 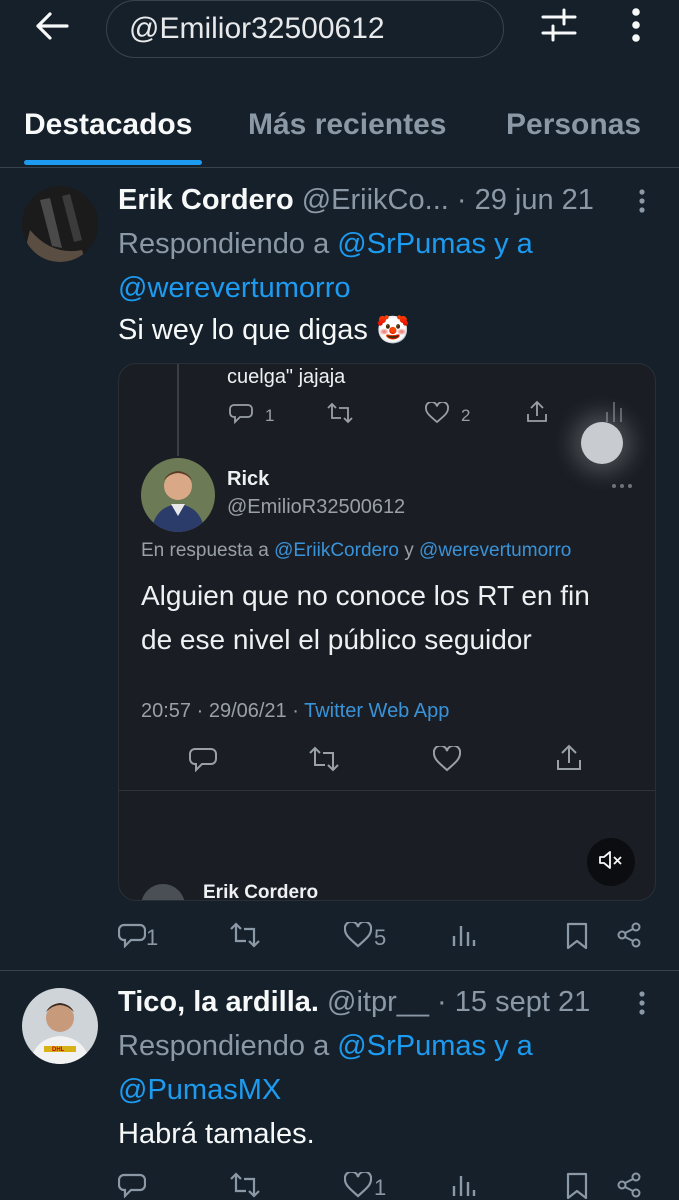 What do you see at coordinates (409, 550) in the screenshot?
I see `reply-and: y` at bounding box center [409, 550].